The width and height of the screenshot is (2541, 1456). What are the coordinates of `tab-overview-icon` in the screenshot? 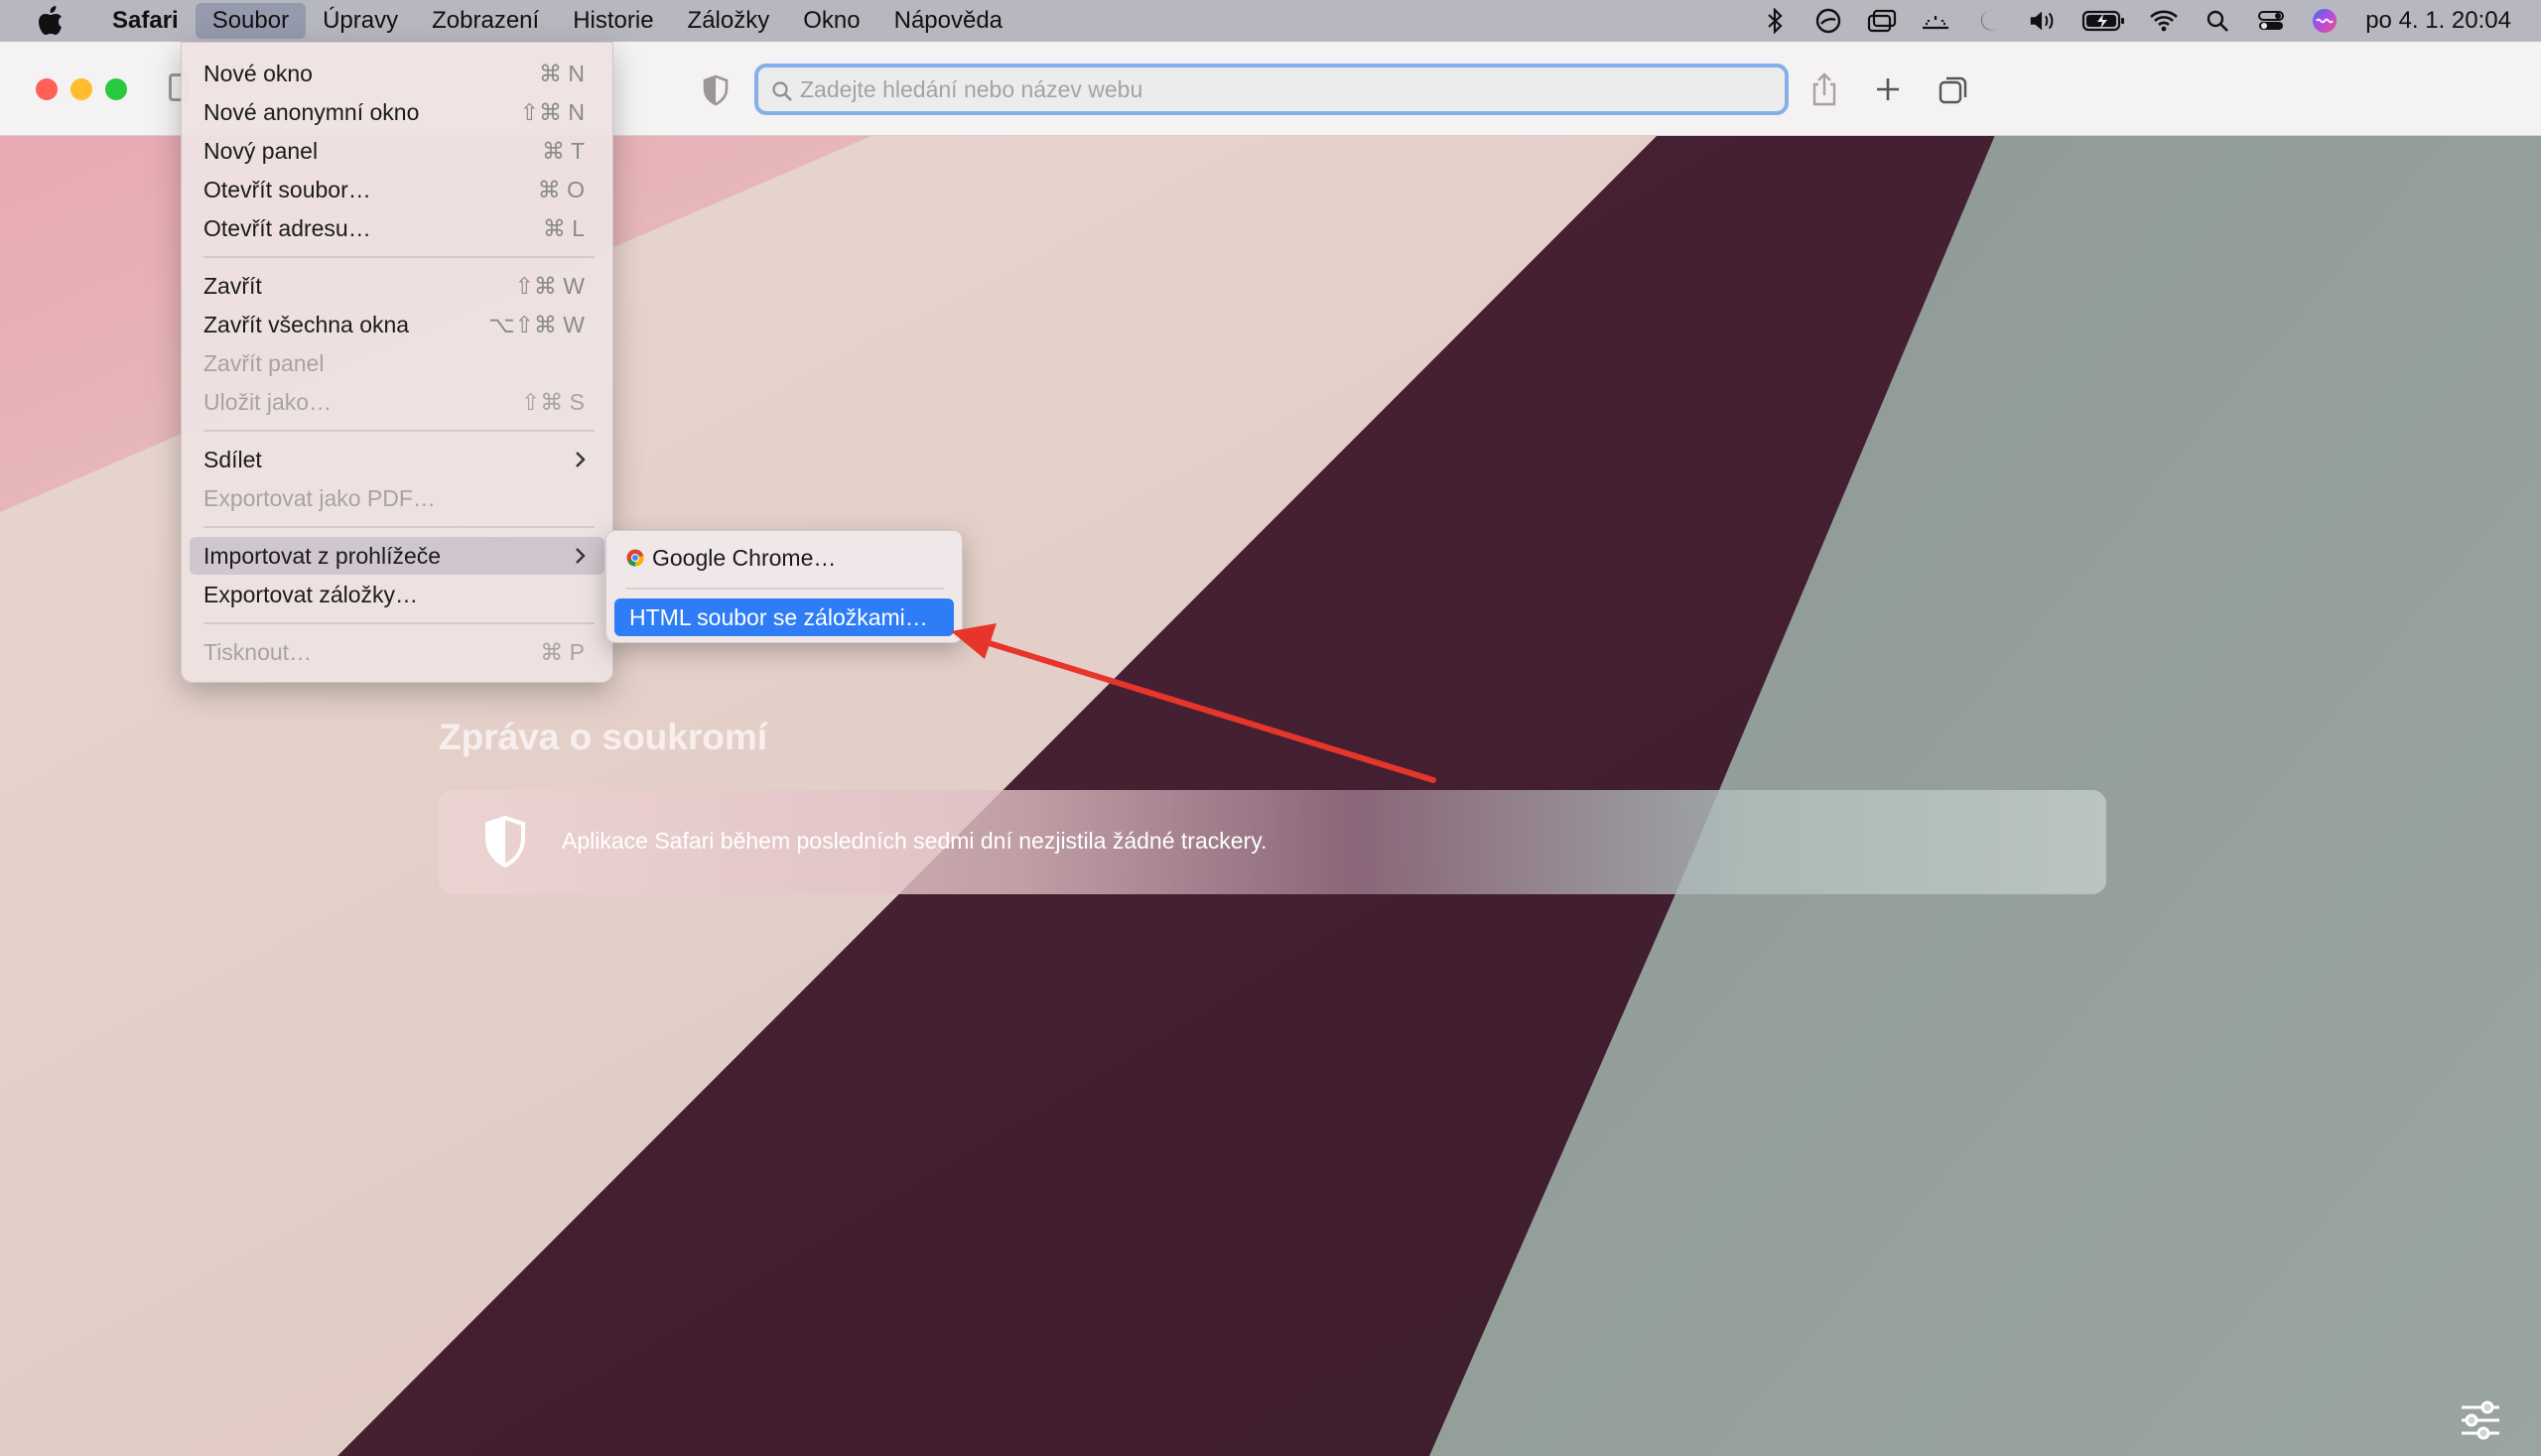 It's located at (1953, 90).